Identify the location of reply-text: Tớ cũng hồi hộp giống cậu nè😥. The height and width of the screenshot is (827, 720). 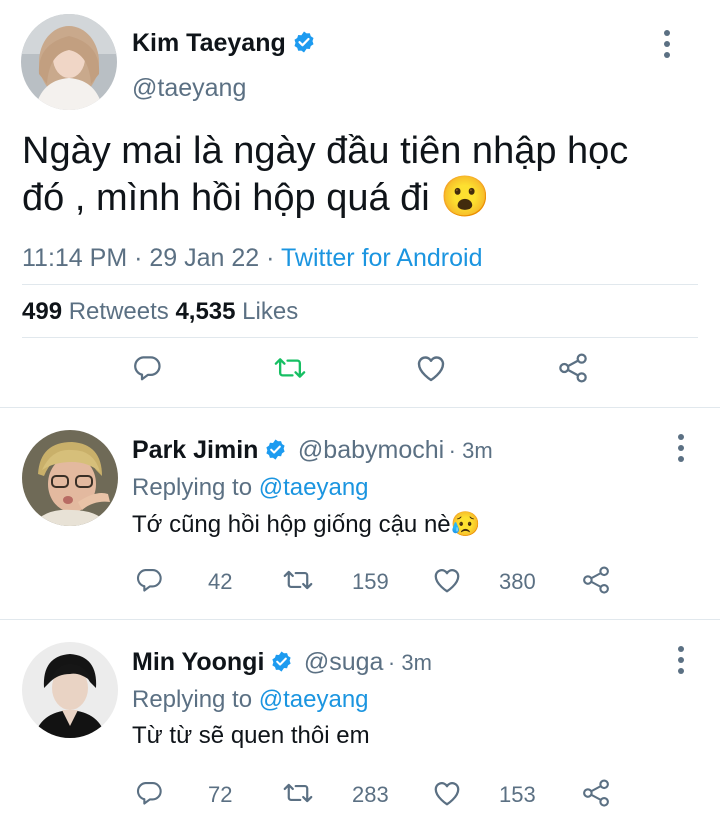
(306, 524).